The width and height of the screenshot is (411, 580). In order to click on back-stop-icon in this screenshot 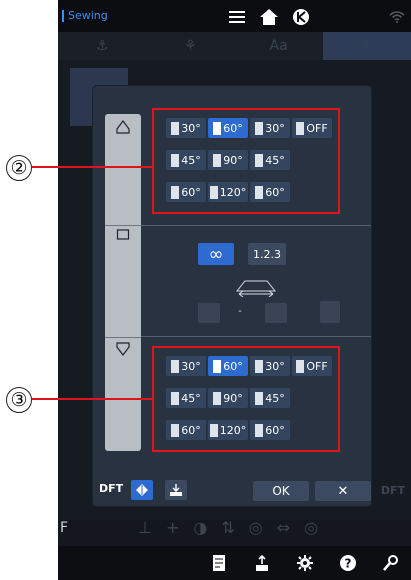, I will do `click(301, 17)`.